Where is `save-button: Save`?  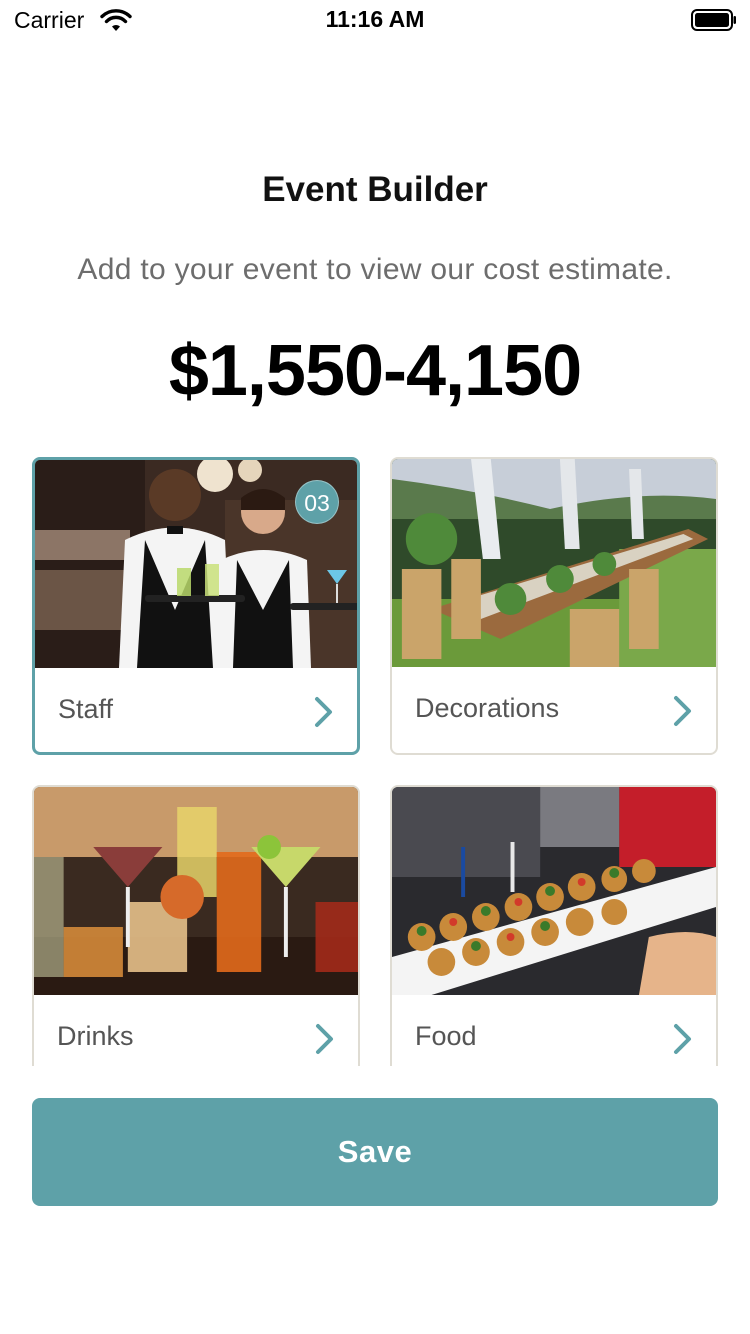 save-button: Save is located at coordinates (375, 1152).